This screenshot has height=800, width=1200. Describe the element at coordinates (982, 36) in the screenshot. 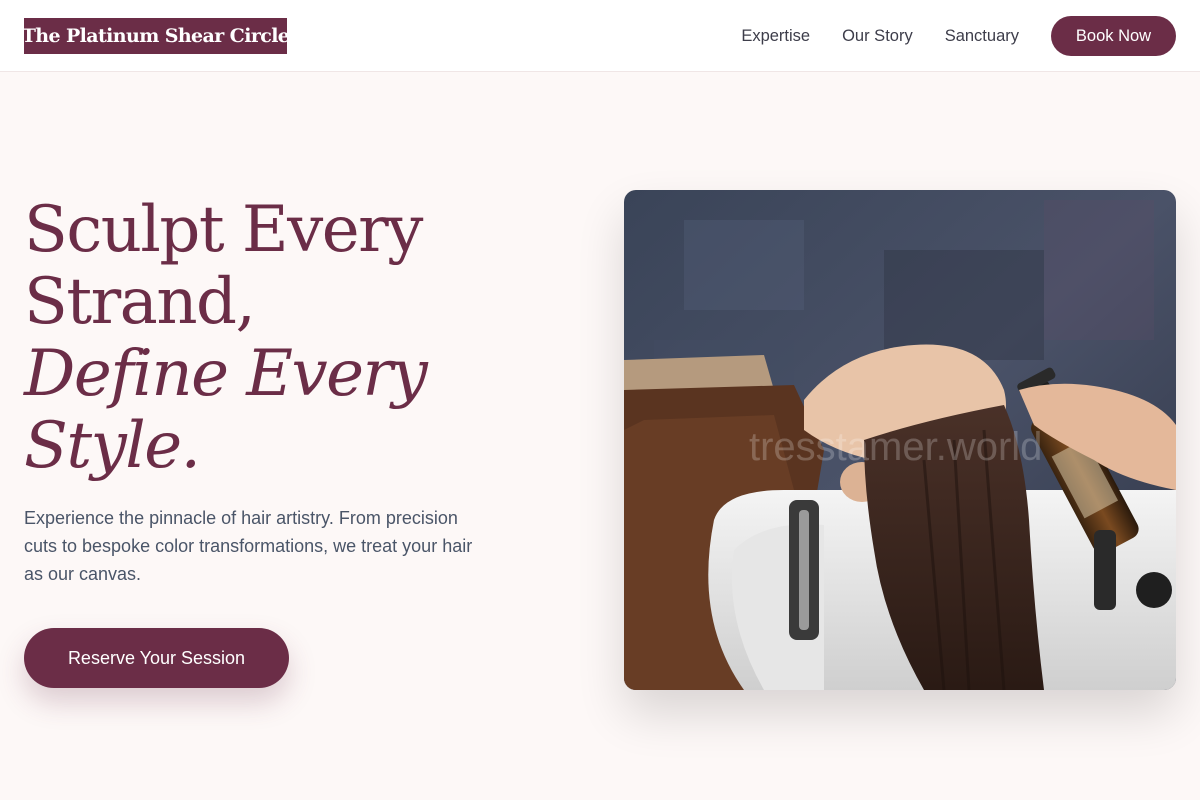

I see `nav-link-sanctuary: Sanctuary` at that location.